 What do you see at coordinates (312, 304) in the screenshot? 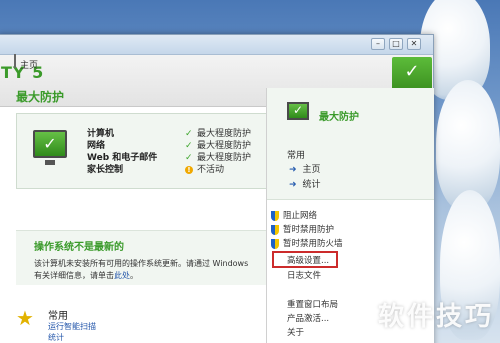
I see `reset-layout-item: 重置窗口布局` at bounding box center [312, 304].